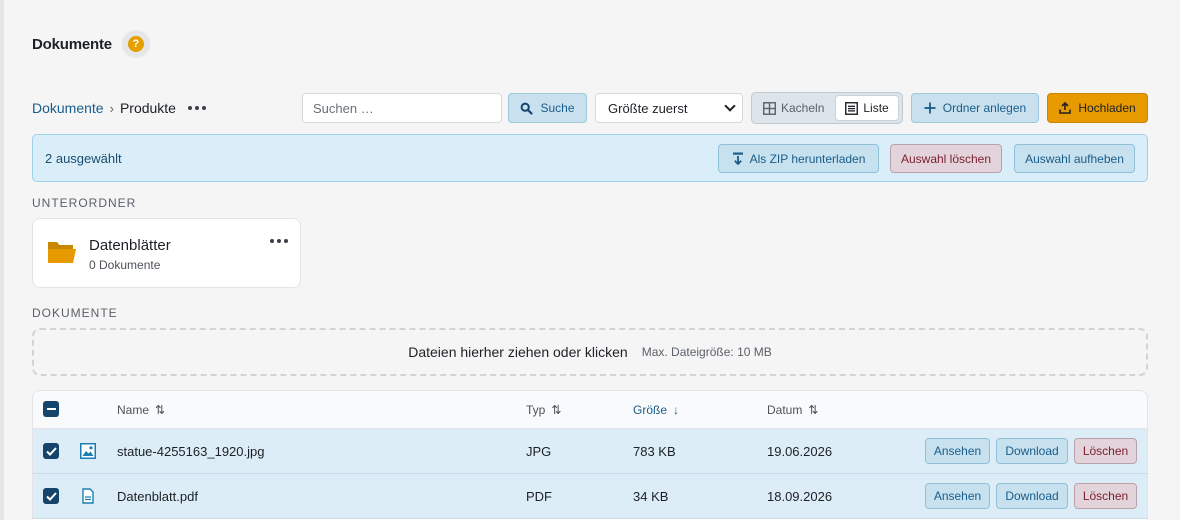 The image size is (1180, 520). I want to click on column-header-type: Typ ⇅, so click(543, 410).